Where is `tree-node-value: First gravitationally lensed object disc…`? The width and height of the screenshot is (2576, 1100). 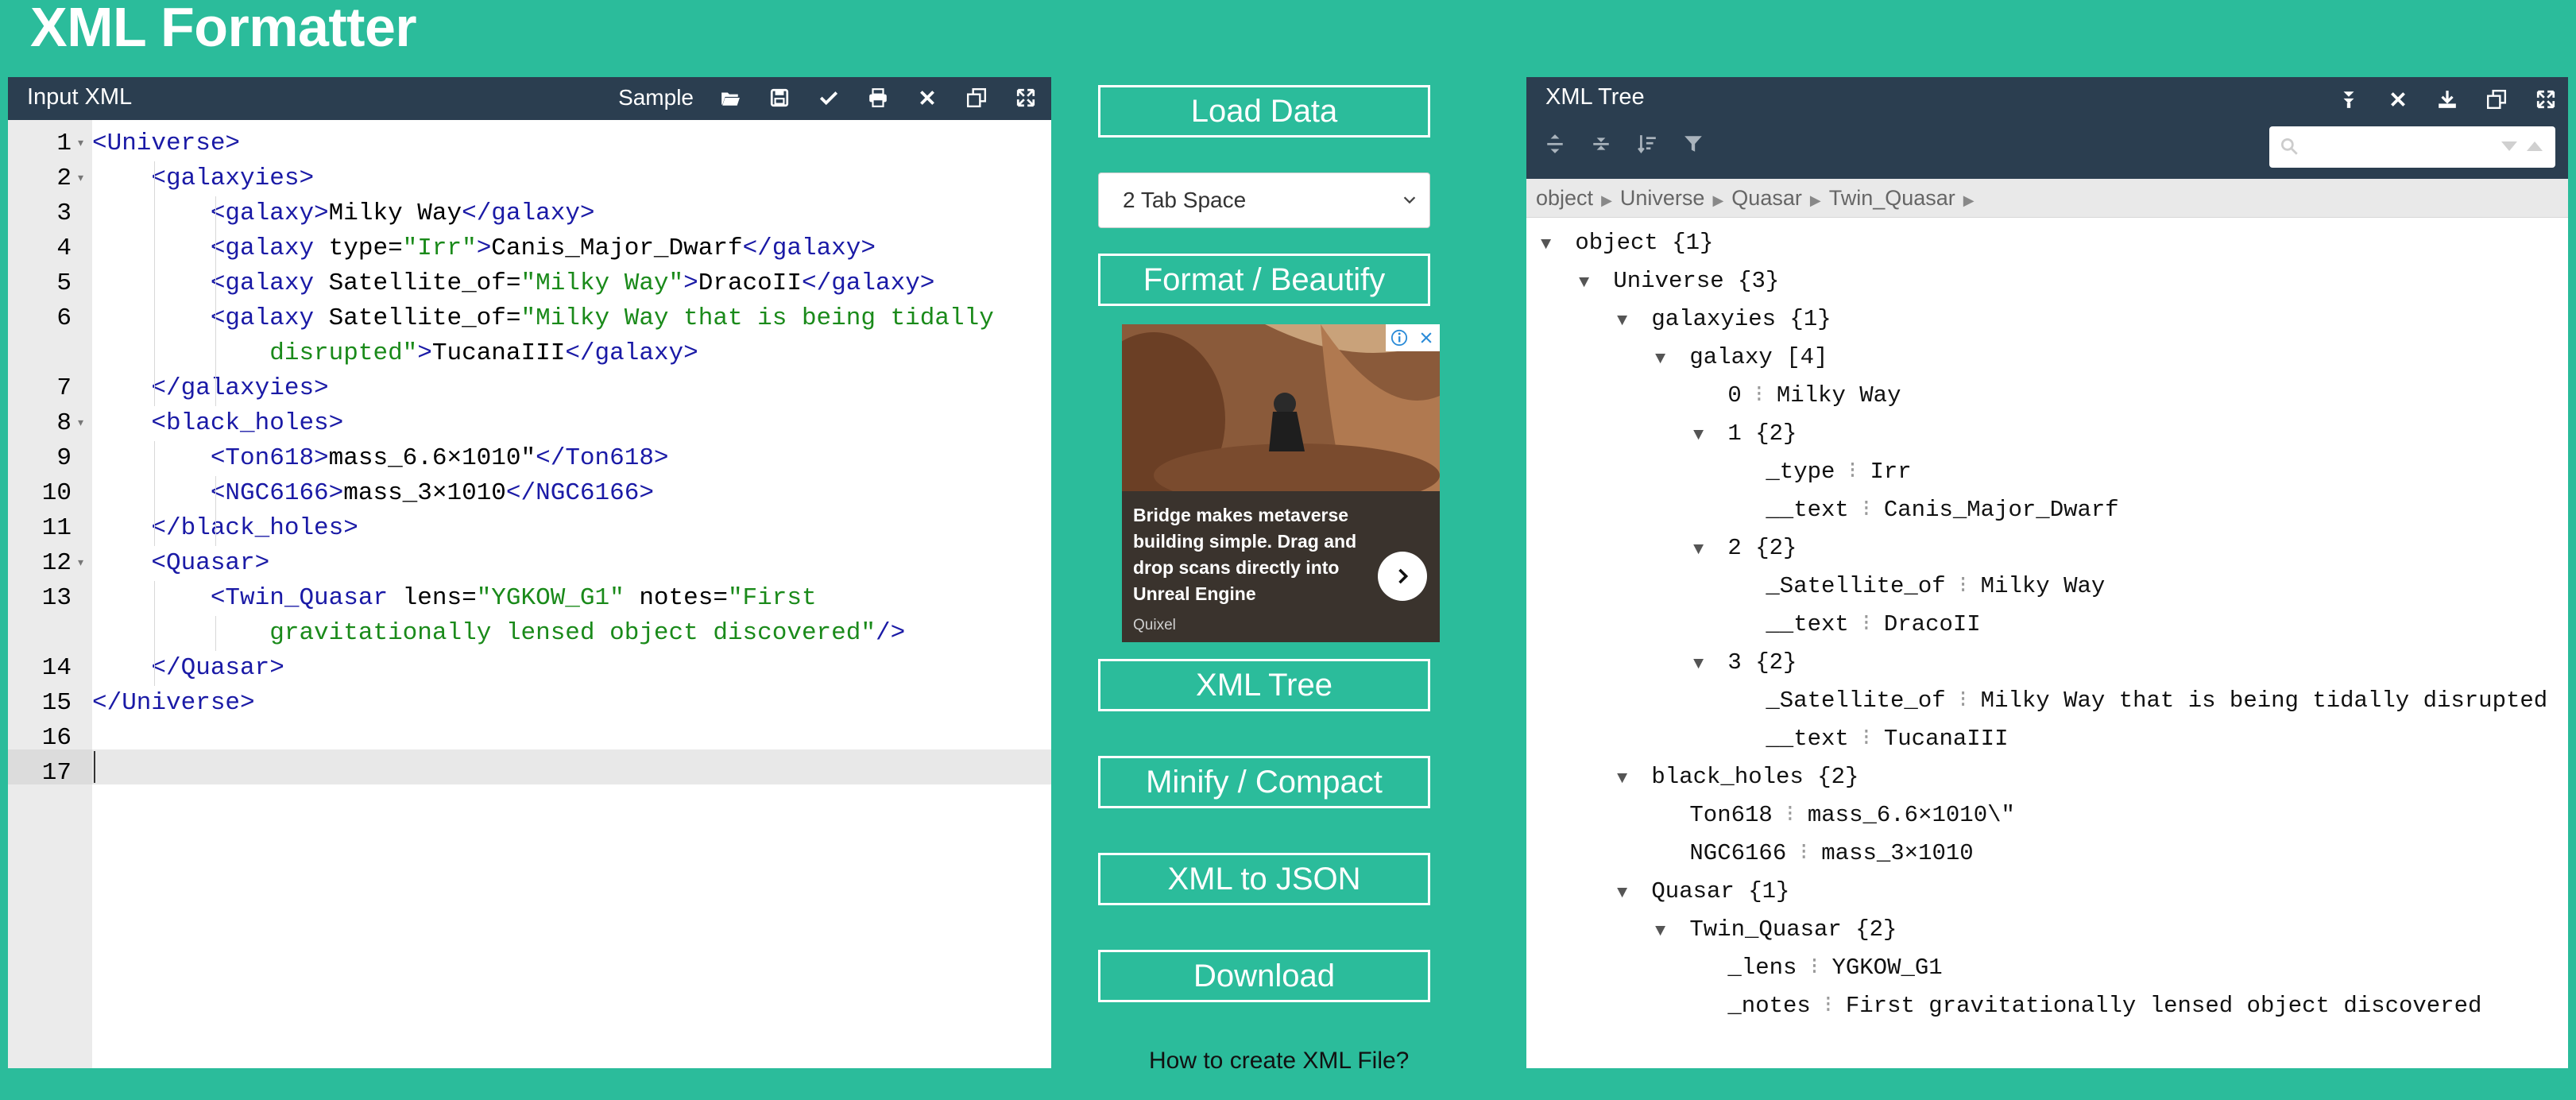
tree-node-value: First gravitationally lensed object disc… is located at coordinates (2163, 1006).